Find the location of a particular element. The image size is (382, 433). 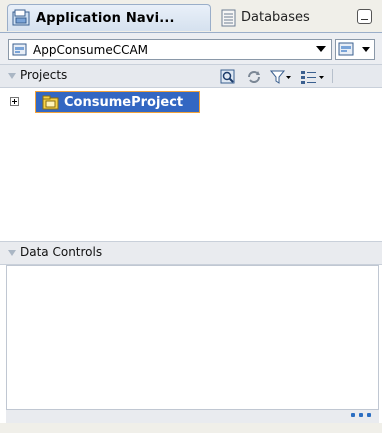

data-controls-header-label: Data Controls is located at coordinates (61, 252).